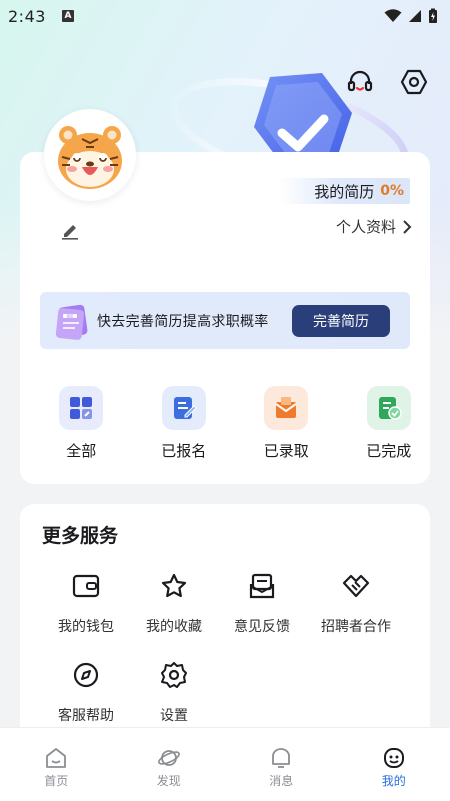 This screenshot has width=450, height=801. I want to click on nav-mine: 我的, so click(394, 764).